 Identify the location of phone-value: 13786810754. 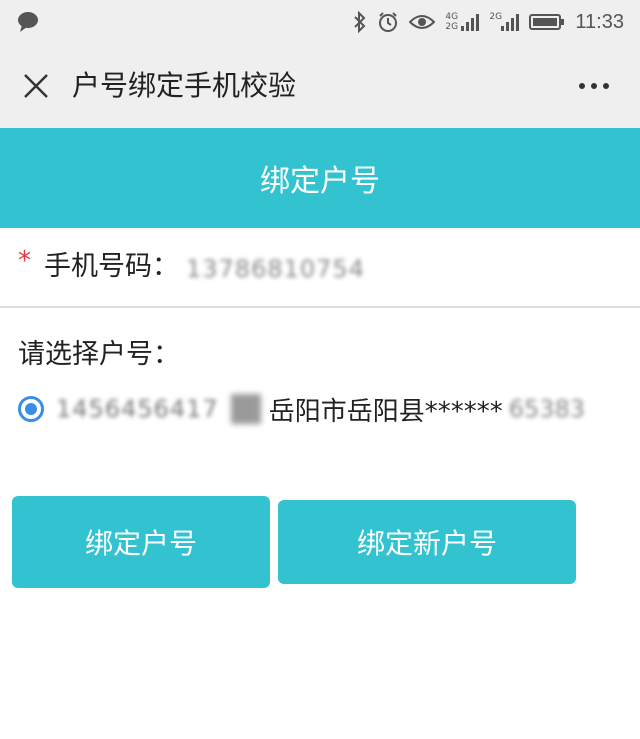
(275, 269).